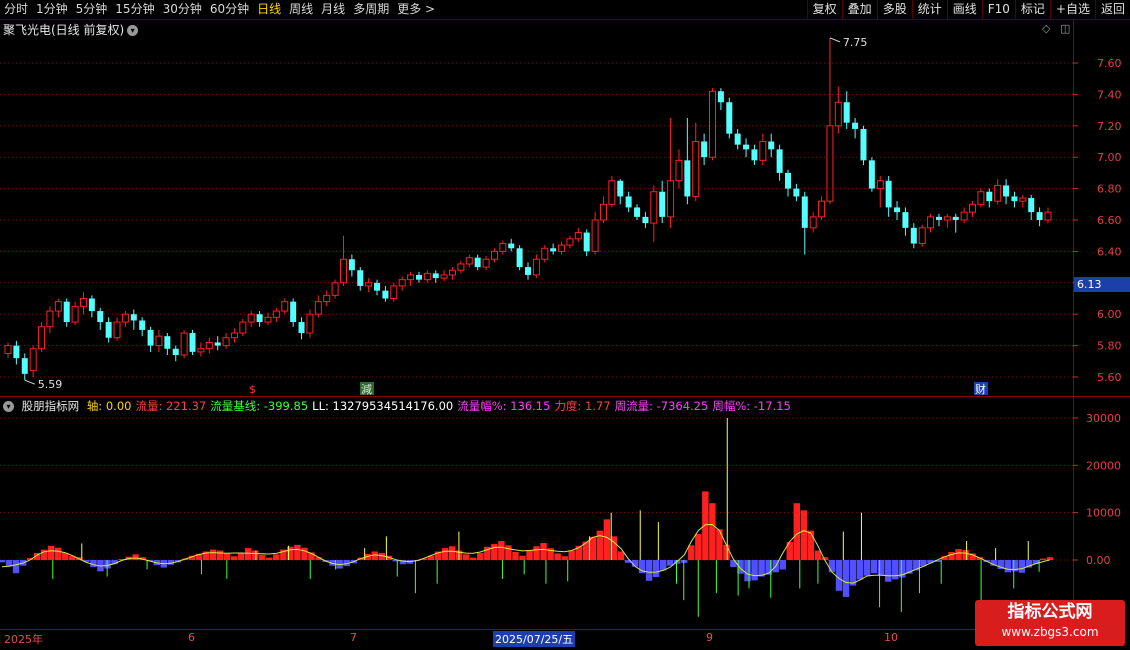  Describe the element at coordinates (229, 9) in the screenshot. I see `period-tab-5: 60分钟` at that location.